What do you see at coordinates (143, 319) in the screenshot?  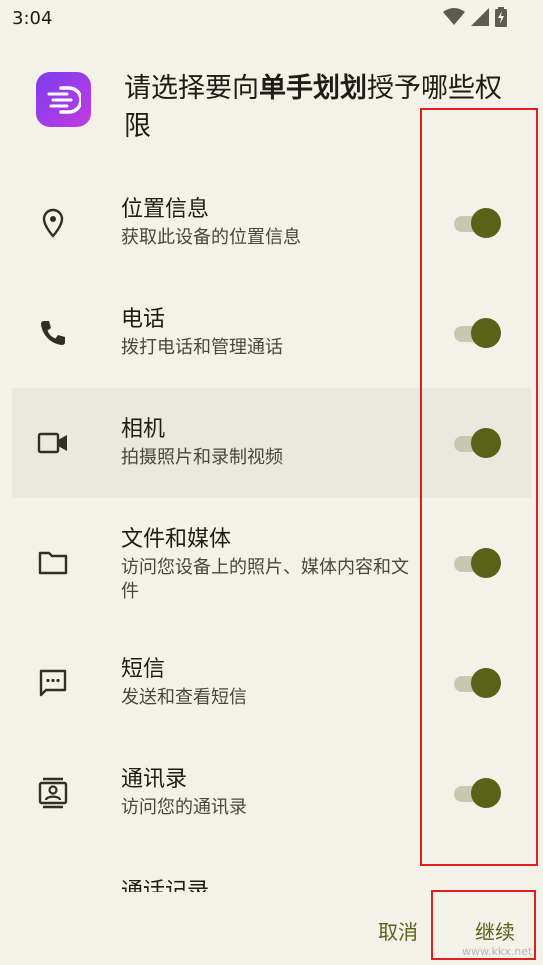 I see `permission-title: 电话` at bounding box center [143, 319].